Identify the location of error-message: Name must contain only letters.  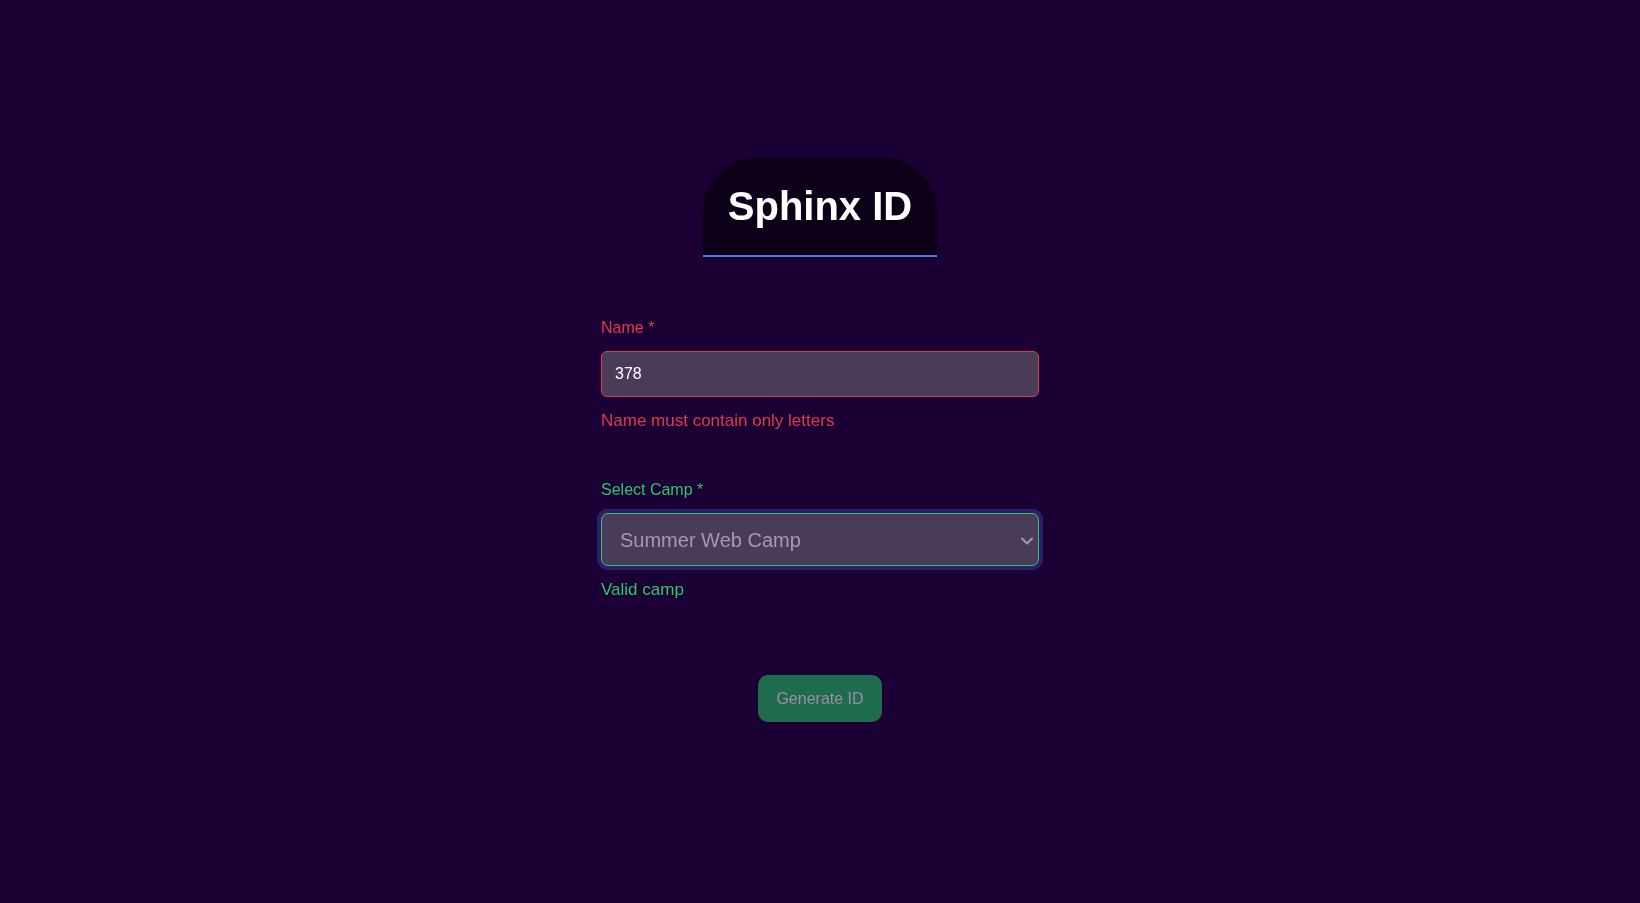
(718, 421).